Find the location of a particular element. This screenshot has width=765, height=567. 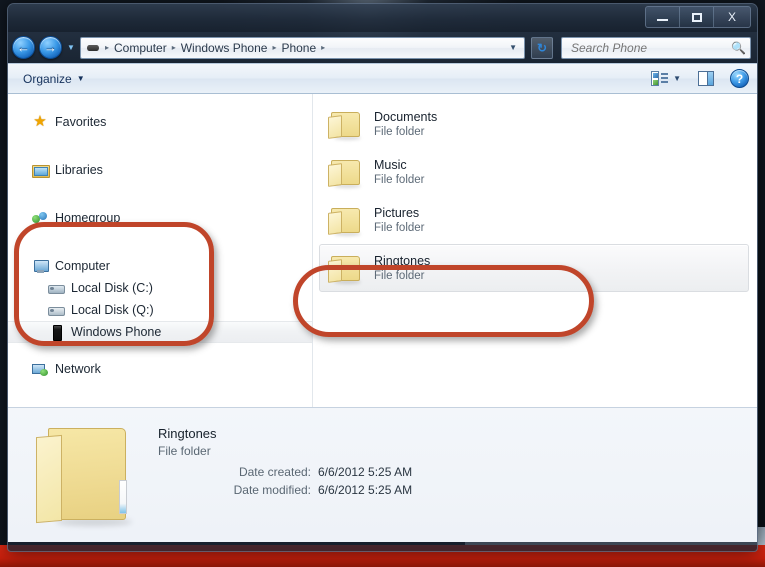

back-button: ← is located at coordinates (23, 47).